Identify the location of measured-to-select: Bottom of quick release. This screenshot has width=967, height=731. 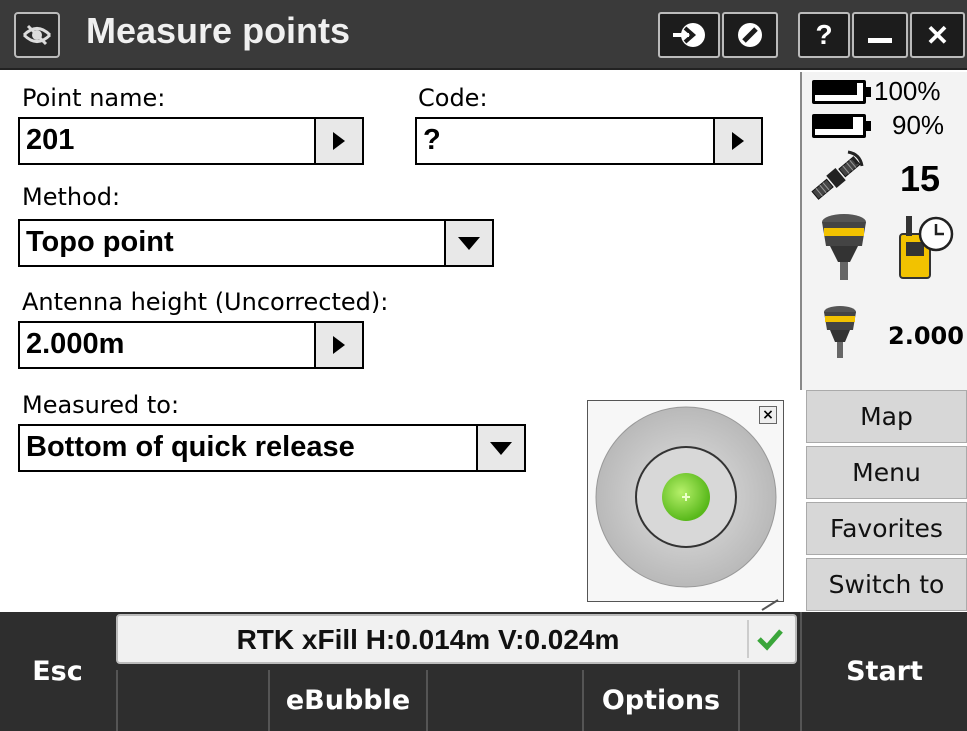
(272, 448).